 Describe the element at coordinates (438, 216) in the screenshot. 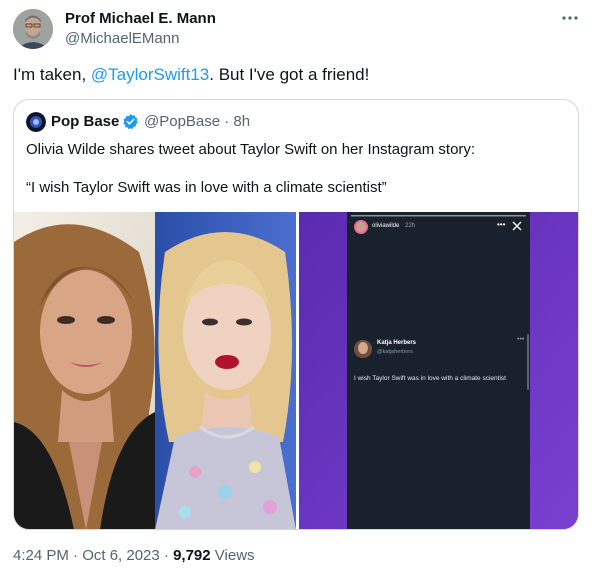

I see `story-progress-bar` at that location.